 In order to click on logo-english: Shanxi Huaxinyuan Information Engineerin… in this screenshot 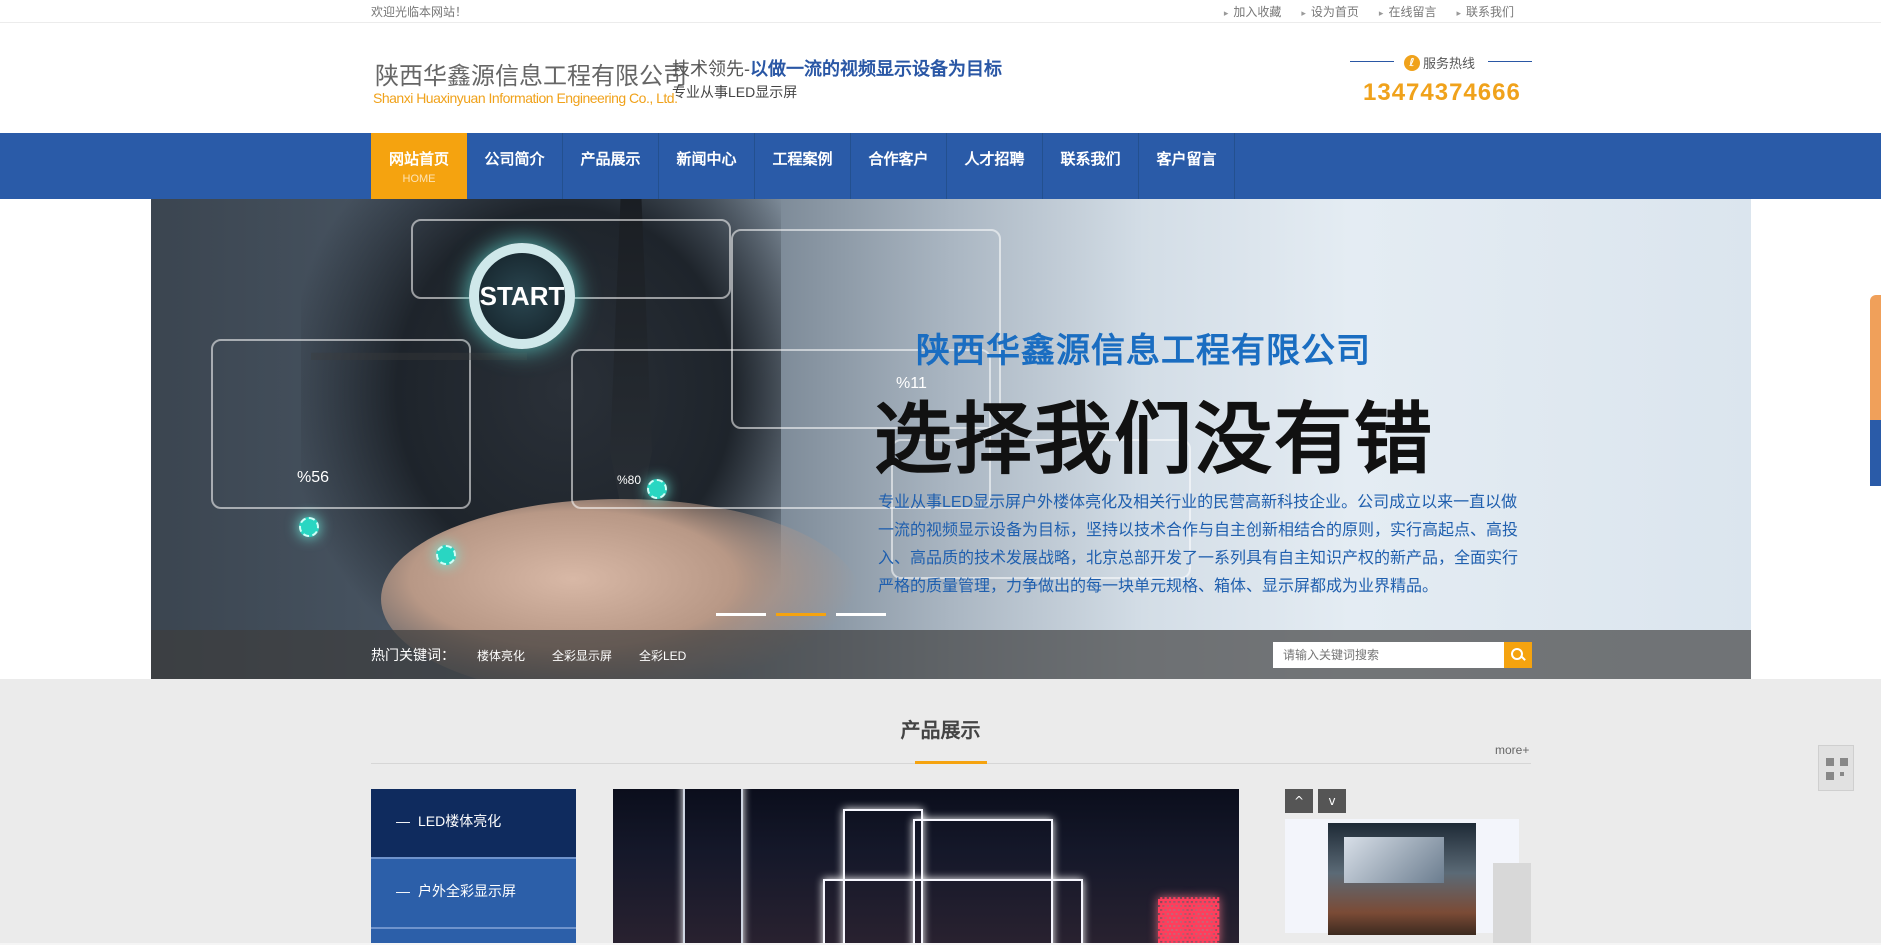, I will do `click(525, 98)`.